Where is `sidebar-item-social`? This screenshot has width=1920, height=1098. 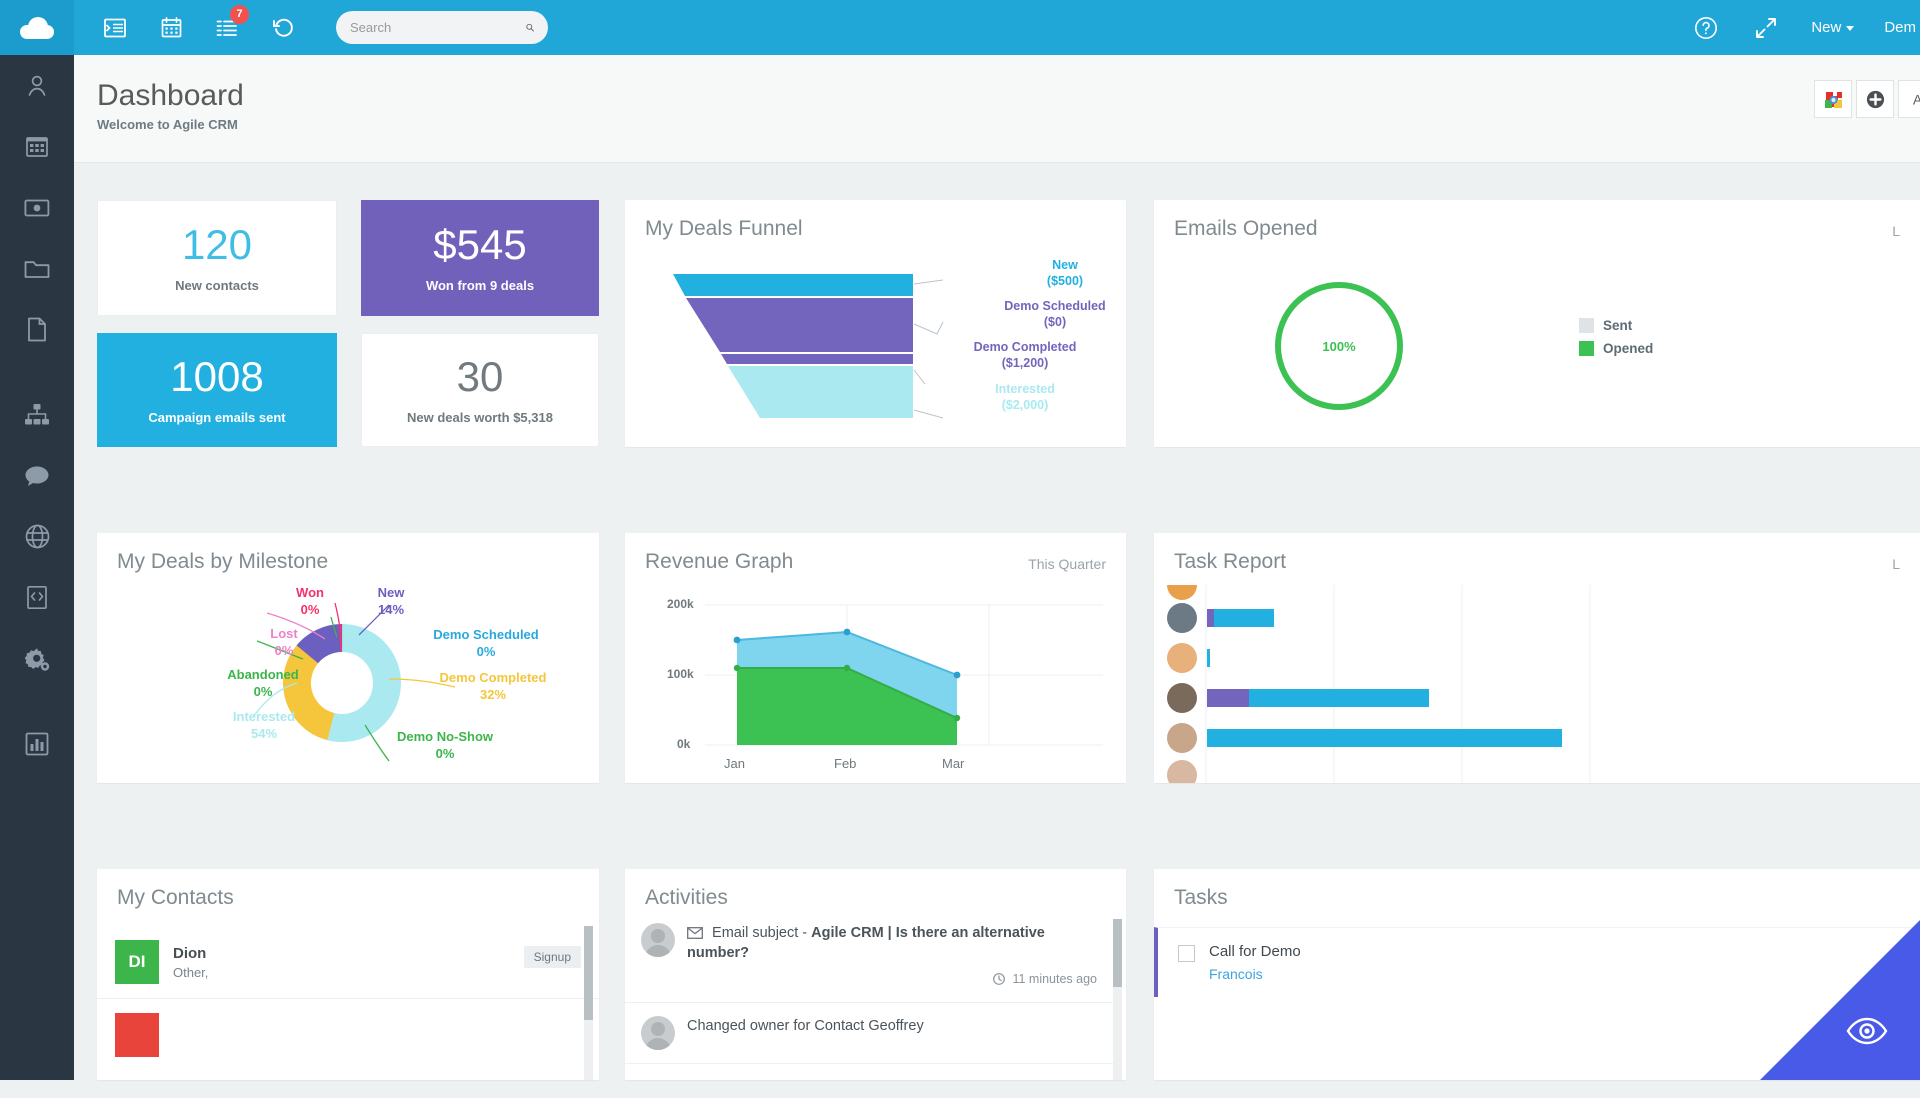 sidebar-item-social is located at coordinates (37, 475).